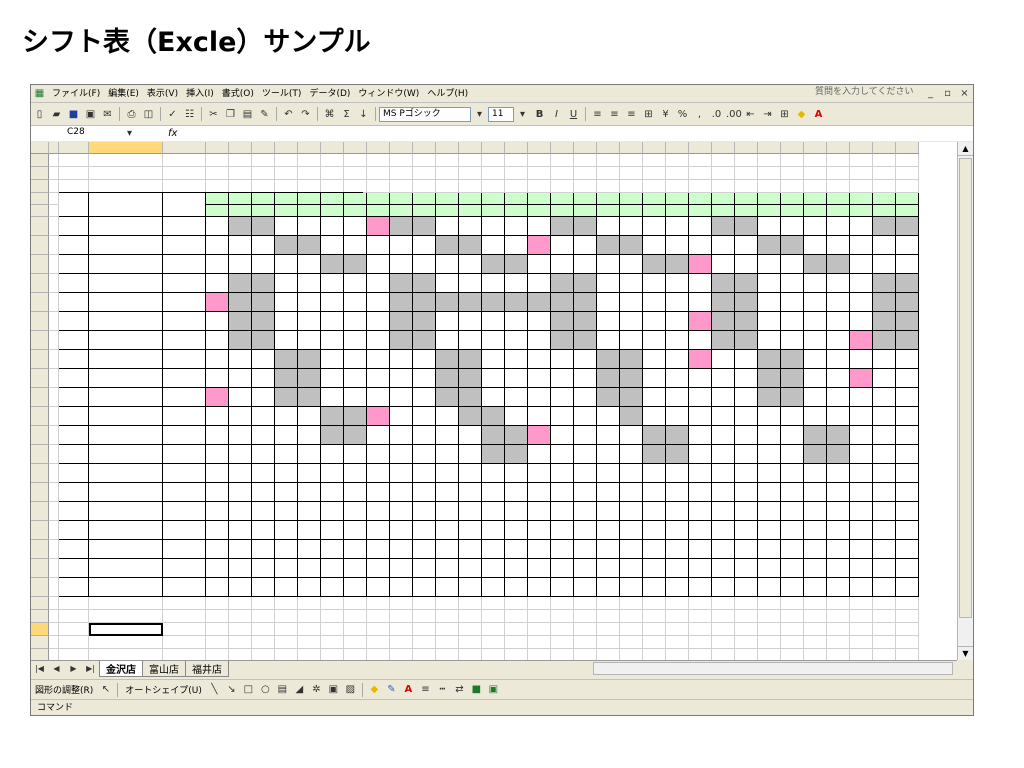 This screenshot has width=1024, height=768. I want to click on row-header, so click(40, 321).